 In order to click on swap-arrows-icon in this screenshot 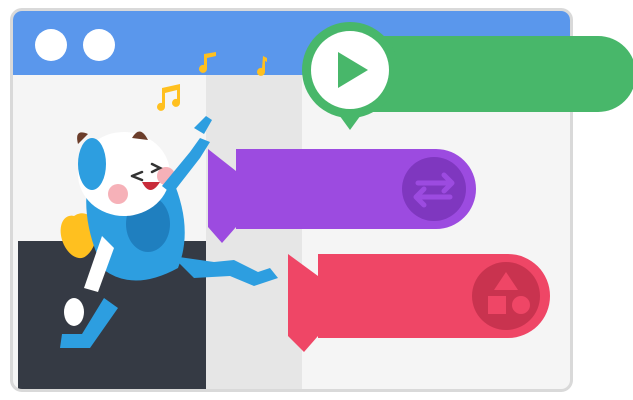, I will do `click(434, 189)`.